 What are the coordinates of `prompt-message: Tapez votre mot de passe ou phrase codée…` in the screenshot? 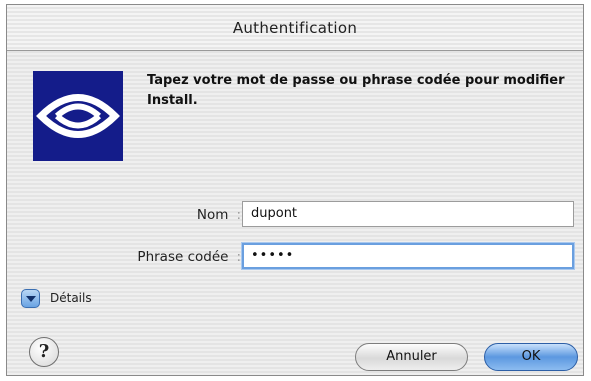 It's located at (356, 90).